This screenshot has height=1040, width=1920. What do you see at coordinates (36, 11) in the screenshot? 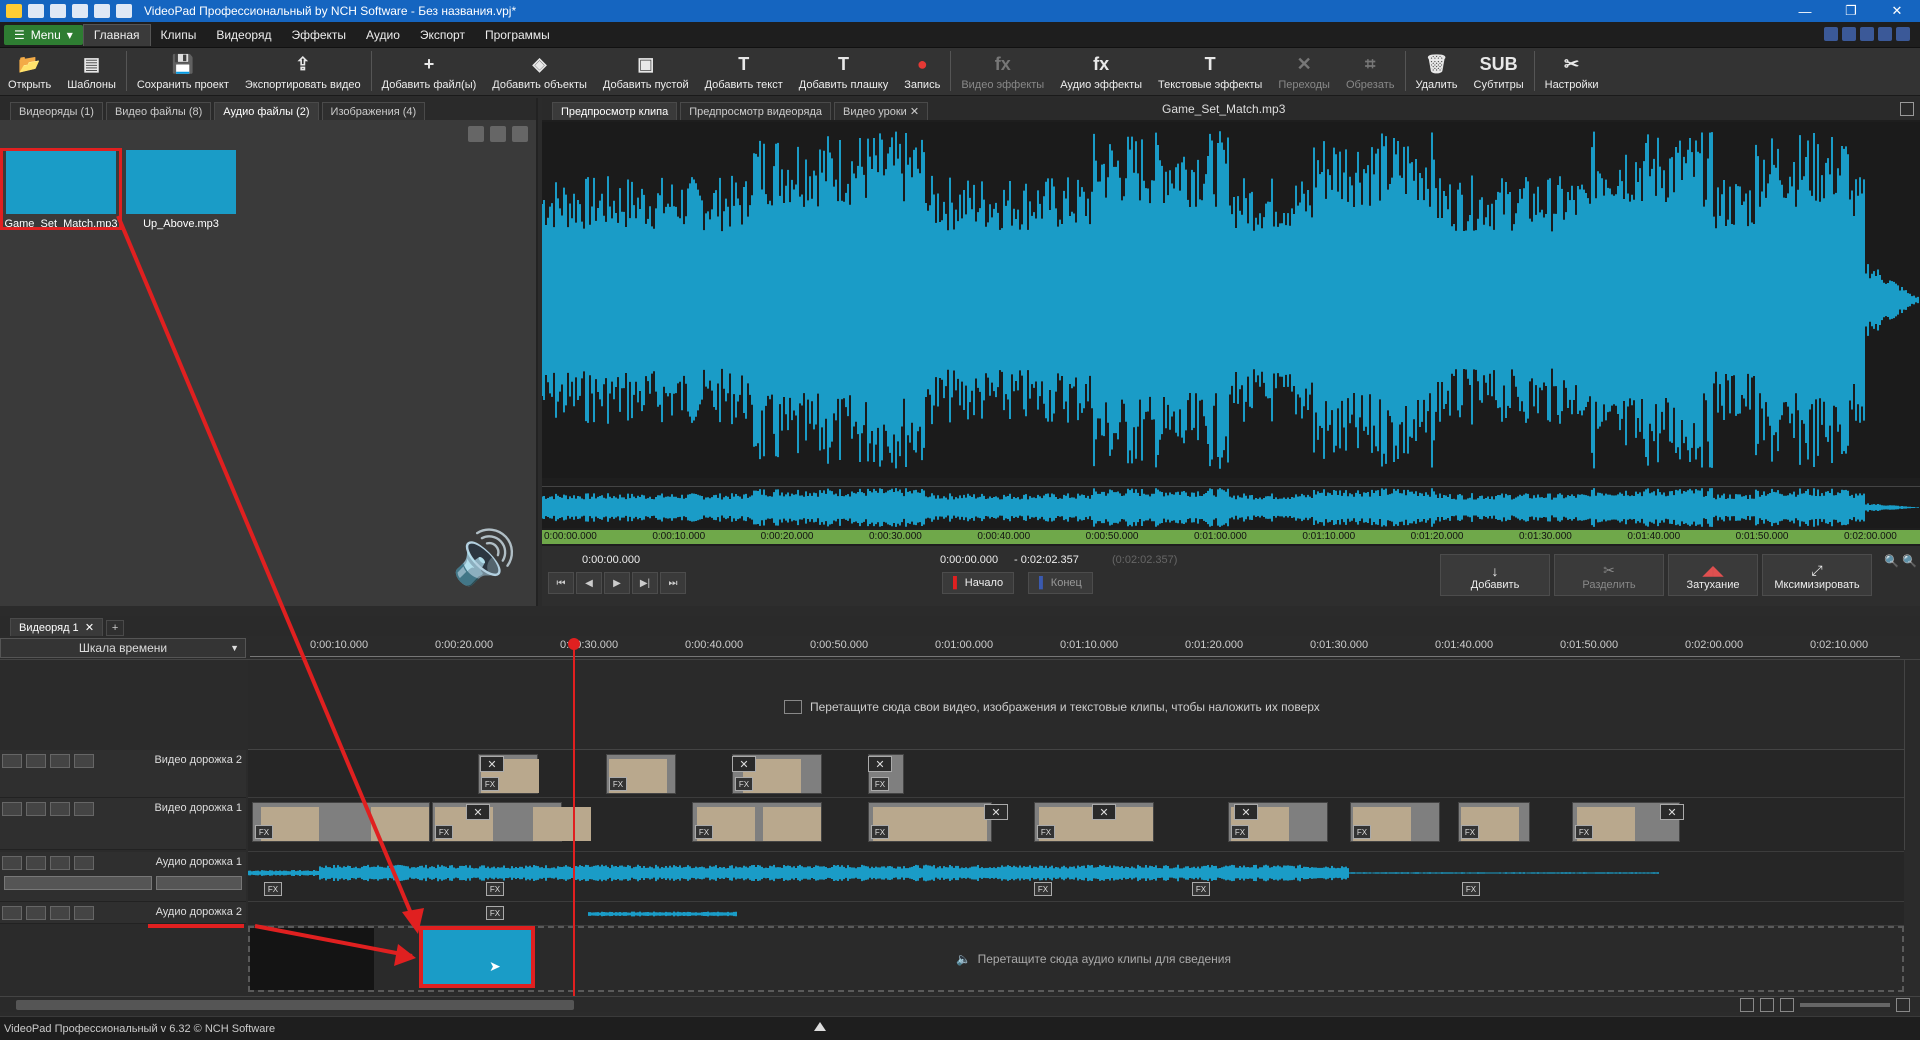
I see `new-project-icon` at bounding box center [36, 11].